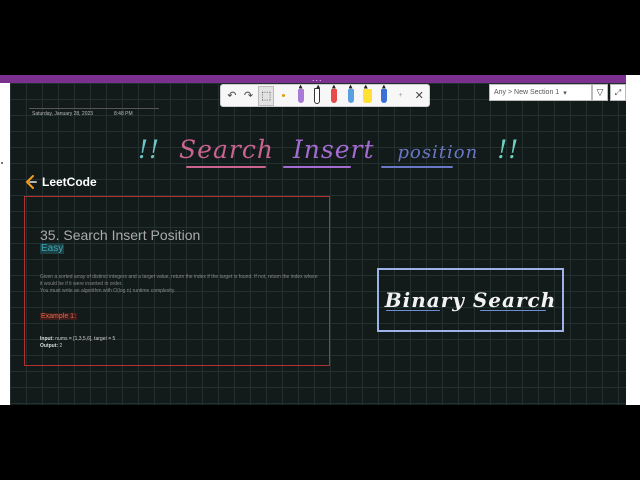 Image resolution: width=640 pixels, height=480 pixels. I want to click on binary-search-box: Binary Search, so click(470, 300).